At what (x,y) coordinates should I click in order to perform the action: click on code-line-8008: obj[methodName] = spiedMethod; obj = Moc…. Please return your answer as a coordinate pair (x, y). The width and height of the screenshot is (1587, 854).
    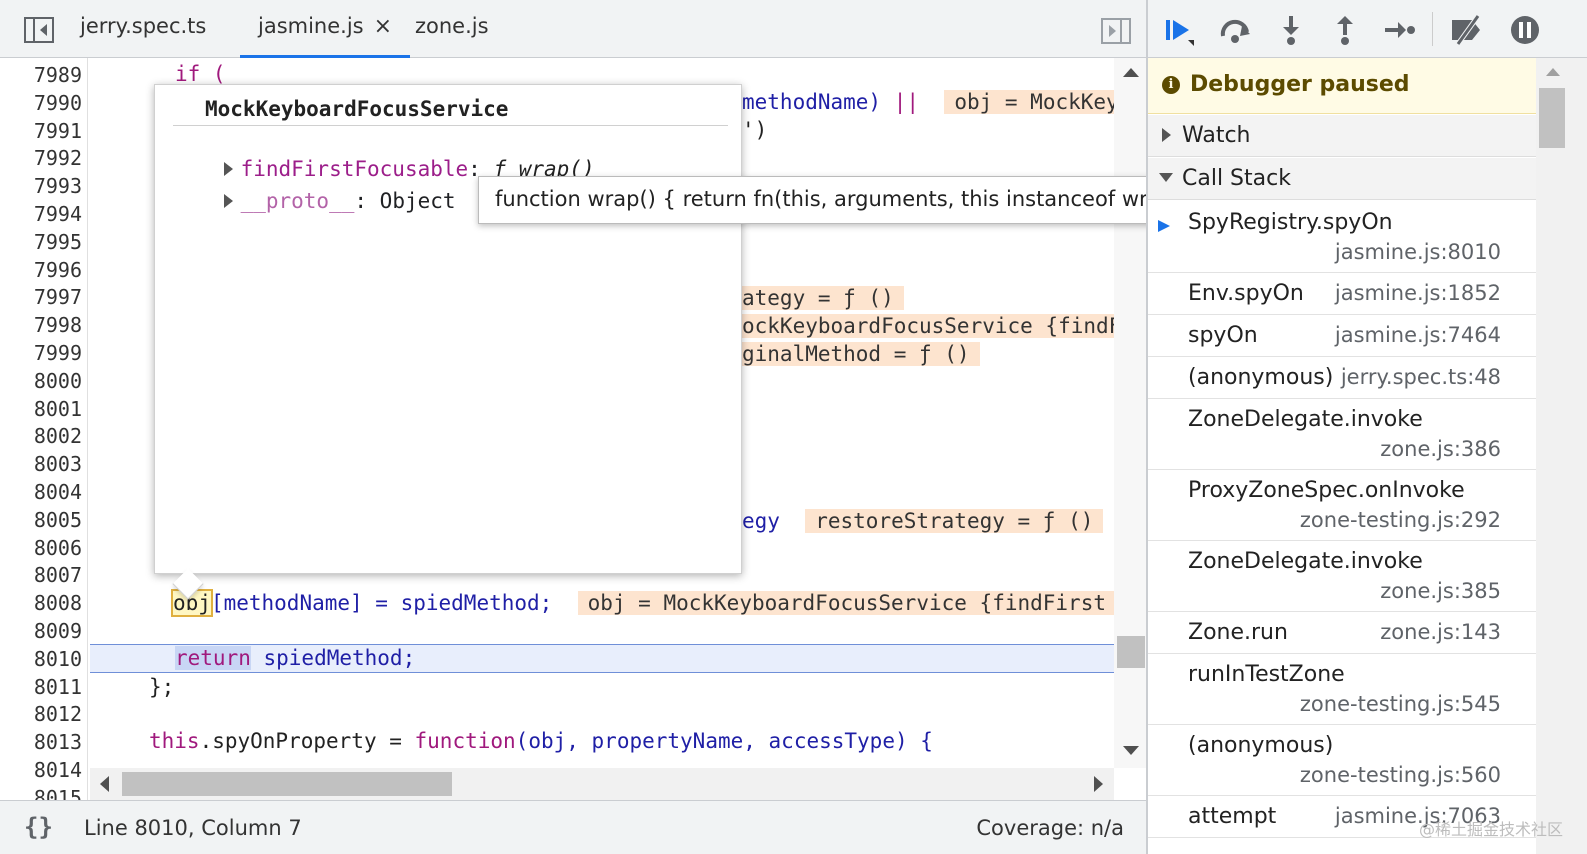
    Looking at the image, I should click on (658, 604).